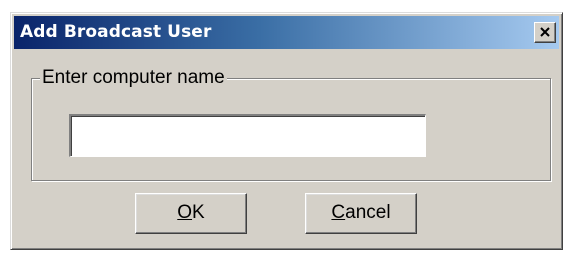  I want to click on ok-button-mnemonic: O, so click(185, 212).